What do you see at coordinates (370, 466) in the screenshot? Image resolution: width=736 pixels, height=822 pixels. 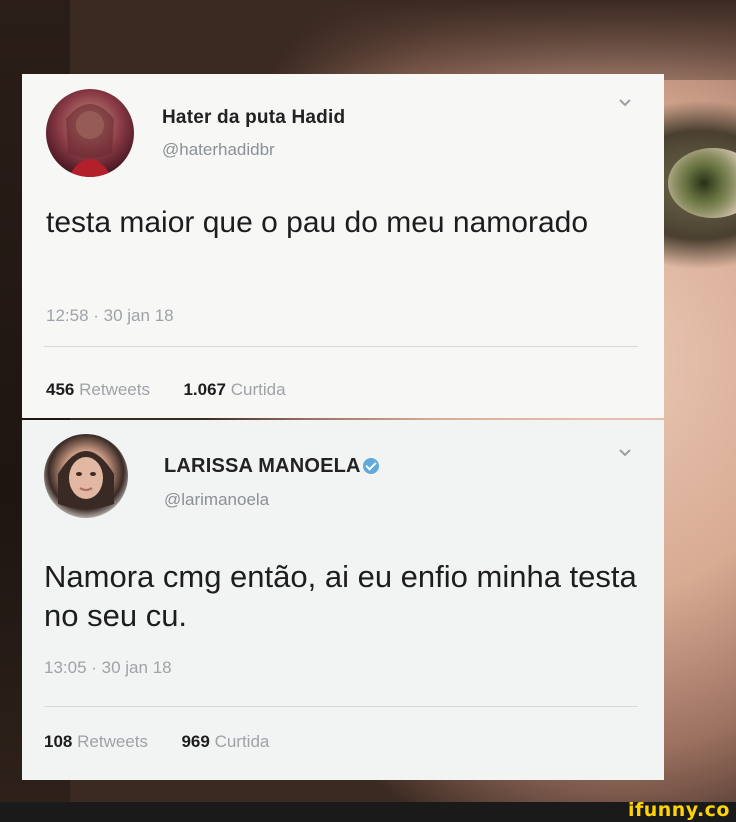 I see `verified-badge-icon` at bounding box center [370, 466].